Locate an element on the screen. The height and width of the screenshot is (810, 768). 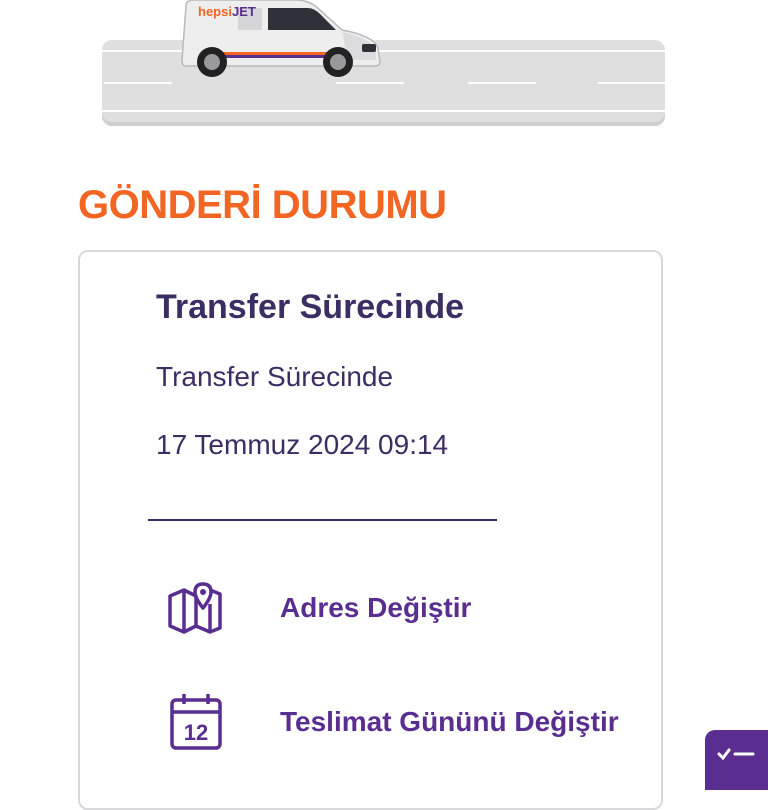
change-address-button: Adres Değiştir is located at coordinates (315, 608).